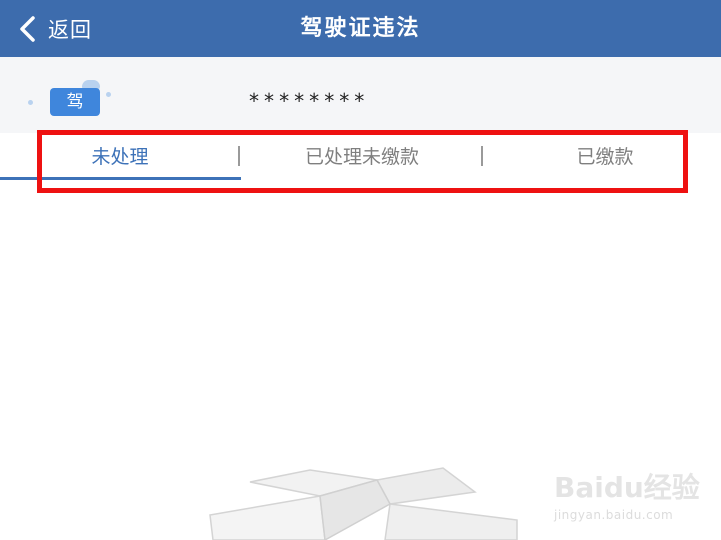 The height and width of the screenshot is (540, 721). I want to click on tab-paid: 已缴款, so click(605, 157).